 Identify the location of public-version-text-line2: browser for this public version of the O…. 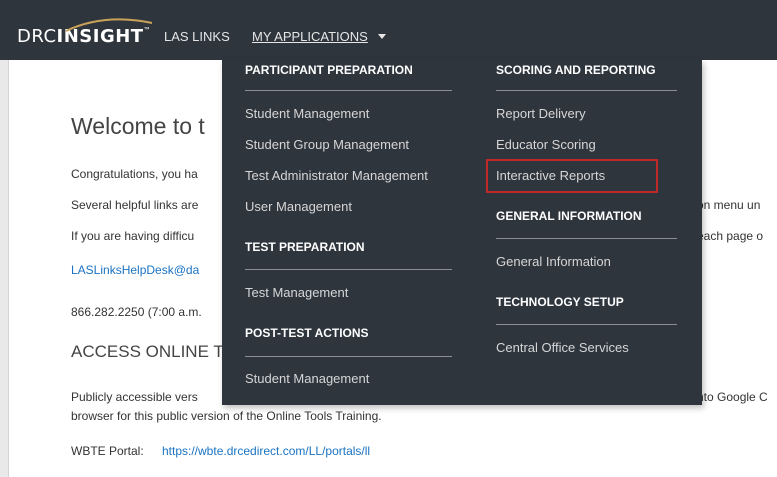
(226, 416).